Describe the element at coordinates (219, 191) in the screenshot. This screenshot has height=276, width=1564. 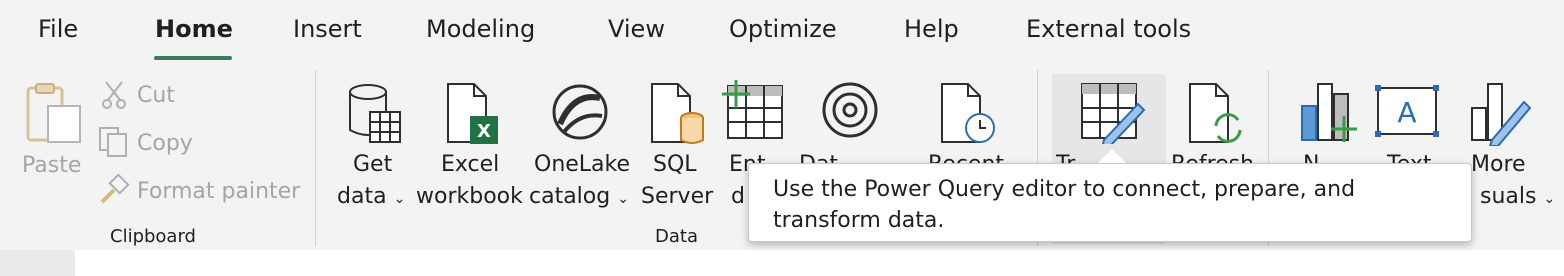
I see `format-painter-label: Format painter` at that location.